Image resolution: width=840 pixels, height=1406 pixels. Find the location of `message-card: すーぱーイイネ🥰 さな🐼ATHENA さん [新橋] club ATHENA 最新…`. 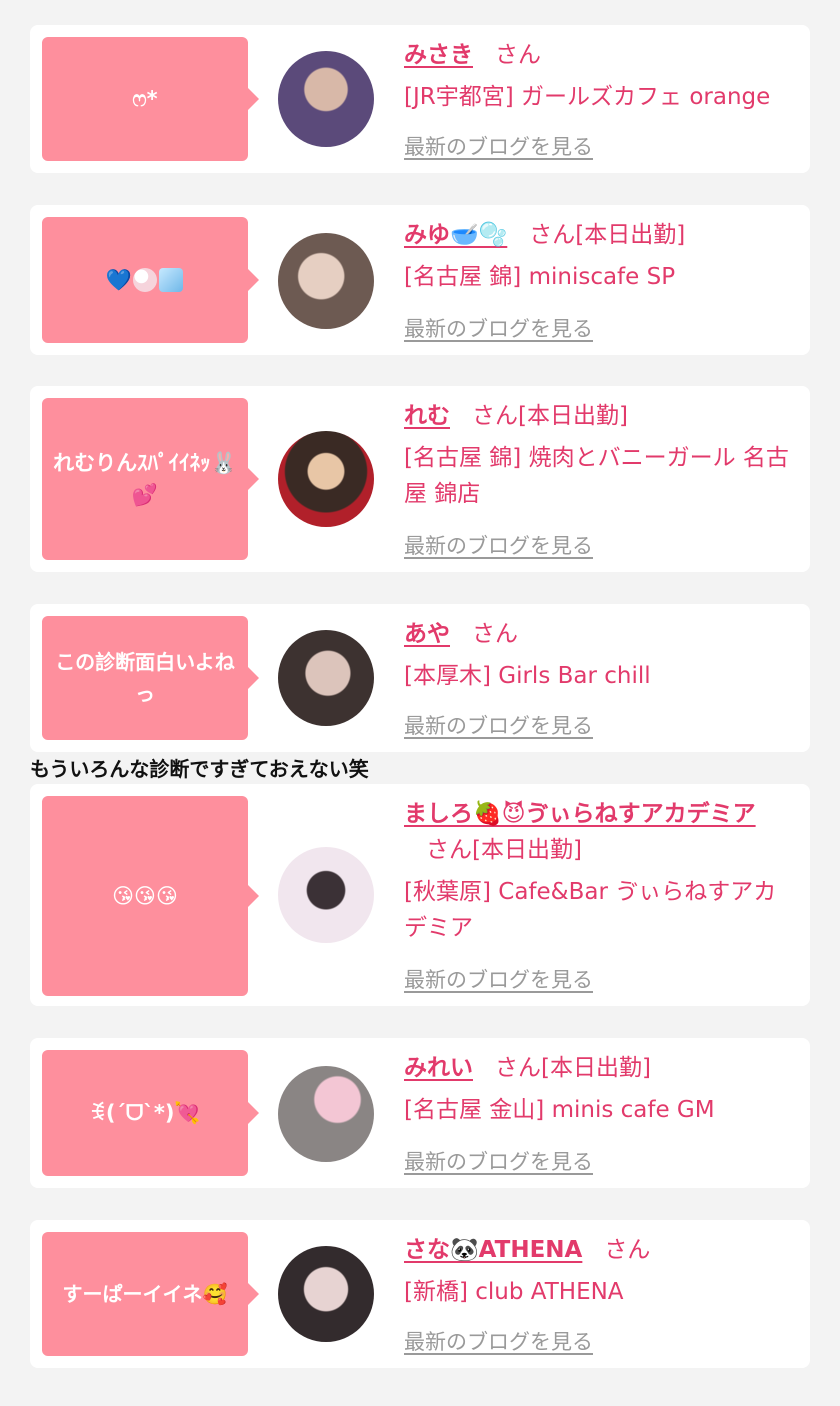

message-card: すーぱーイイネ🥰 さな🐼ATHENA さん [新橋] club ATHENA 最新… is located at coordinates (420, 1294).